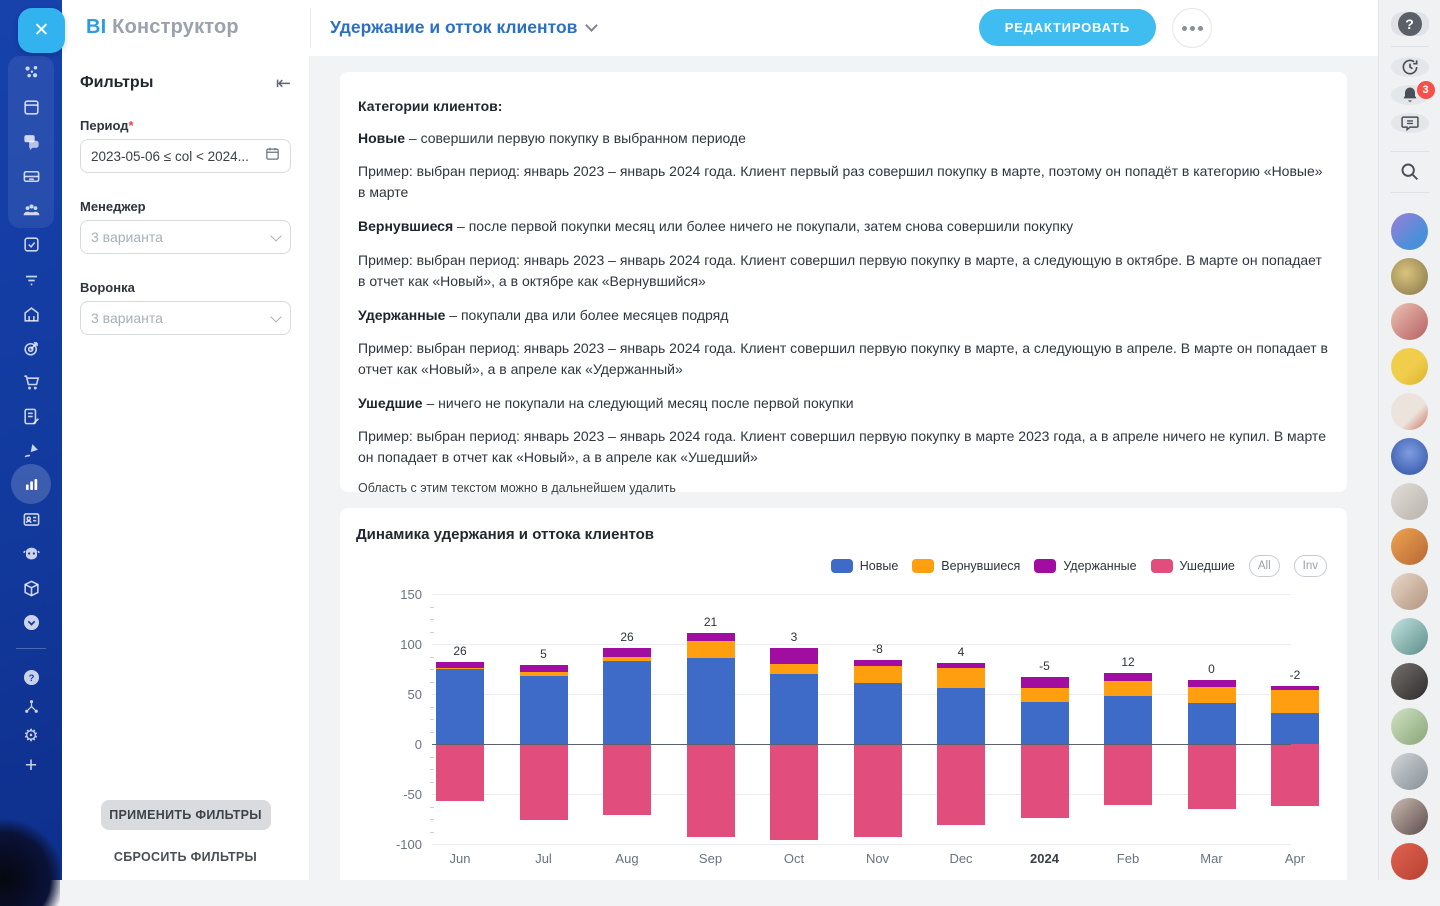  I want to click on cart-icon, so click(31, 382).